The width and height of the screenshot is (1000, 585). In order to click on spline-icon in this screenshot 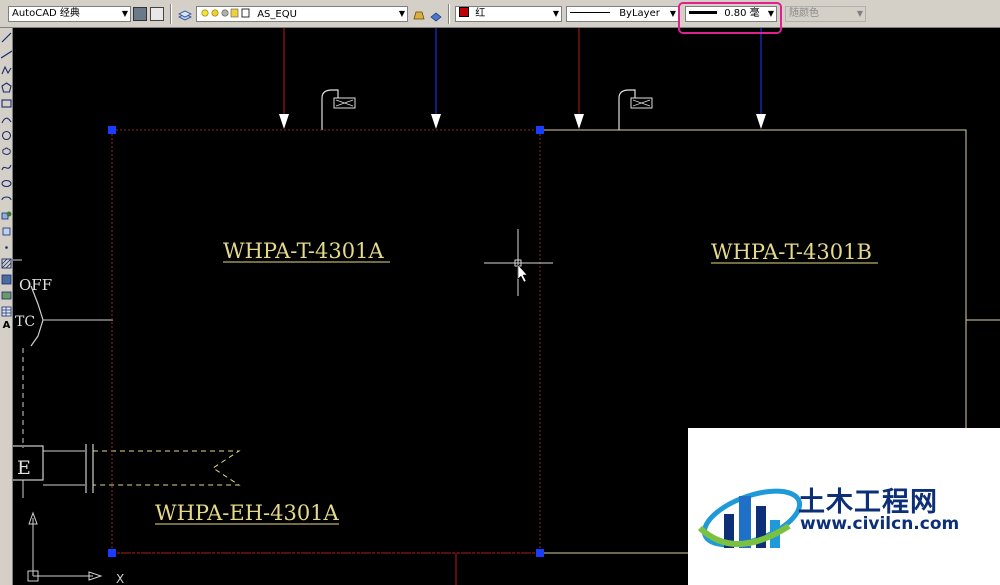, I will do `click(6, 167)`.